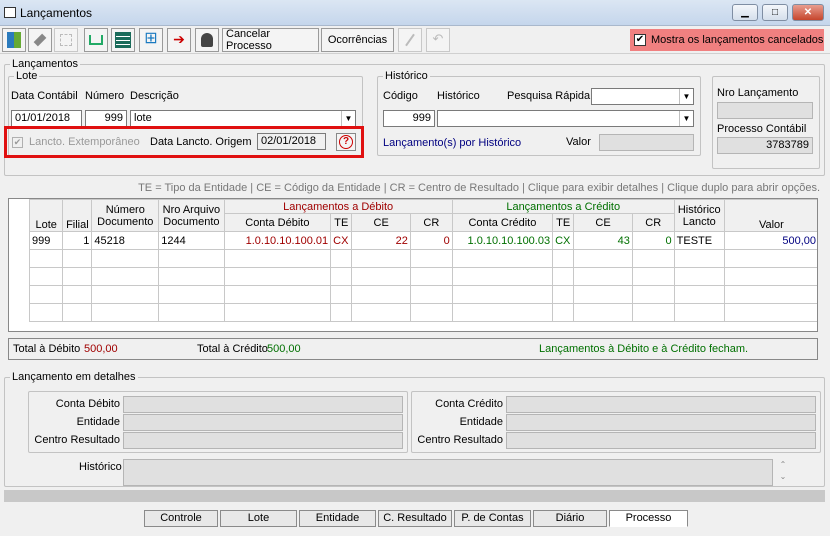 This screenshot has width=830, height=536. Describe the element at coordinates (808, 12) in the screenshot. I see `close-button: ✕` at that location.